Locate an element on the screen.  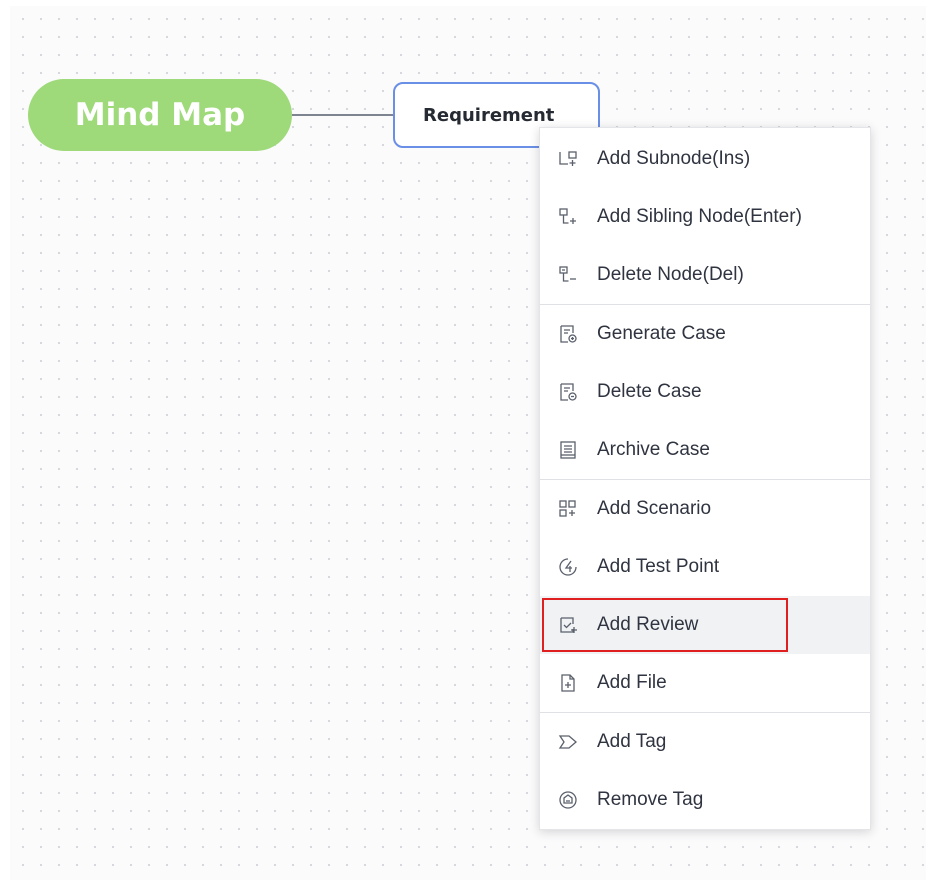
menu-item-delete-node: Delete Node(Del) is located at coordinates (705, 275).